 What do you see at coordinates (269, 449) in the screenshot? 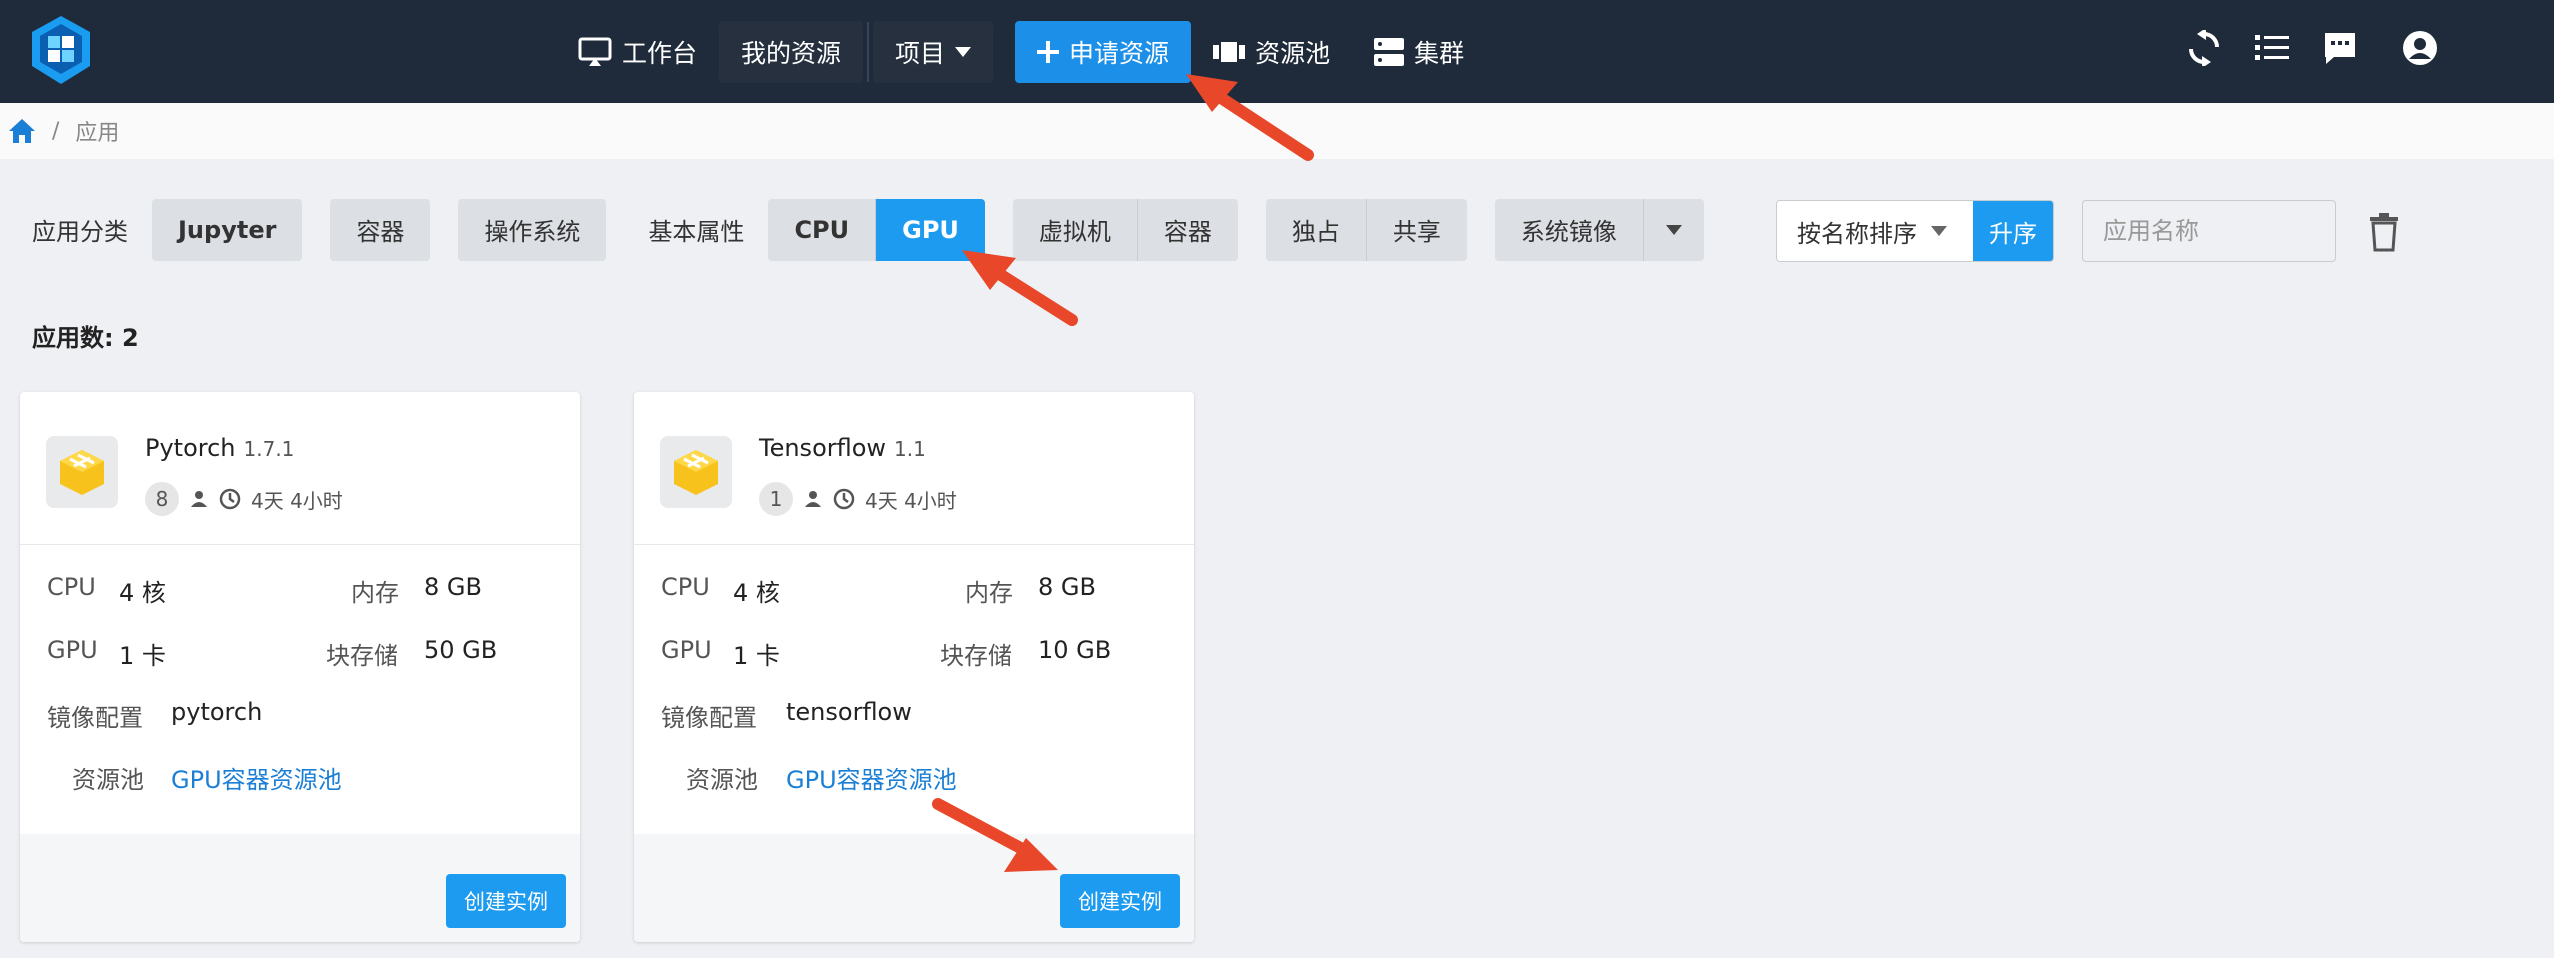
I see `app-version: 1.7.1` at bounding box center [269, 449].